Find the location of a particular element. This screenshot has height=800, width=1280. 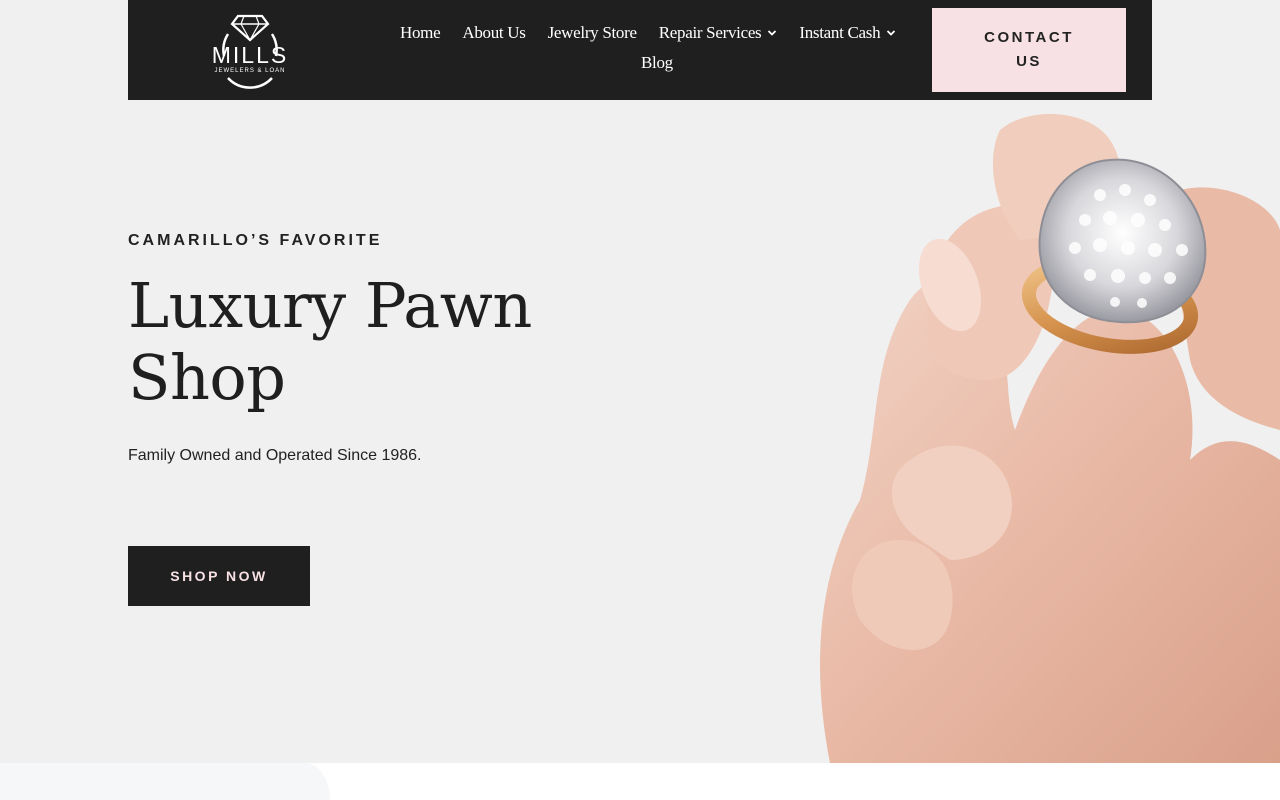

main-nav-row-2: Blog is located at coordinates (657, 63).